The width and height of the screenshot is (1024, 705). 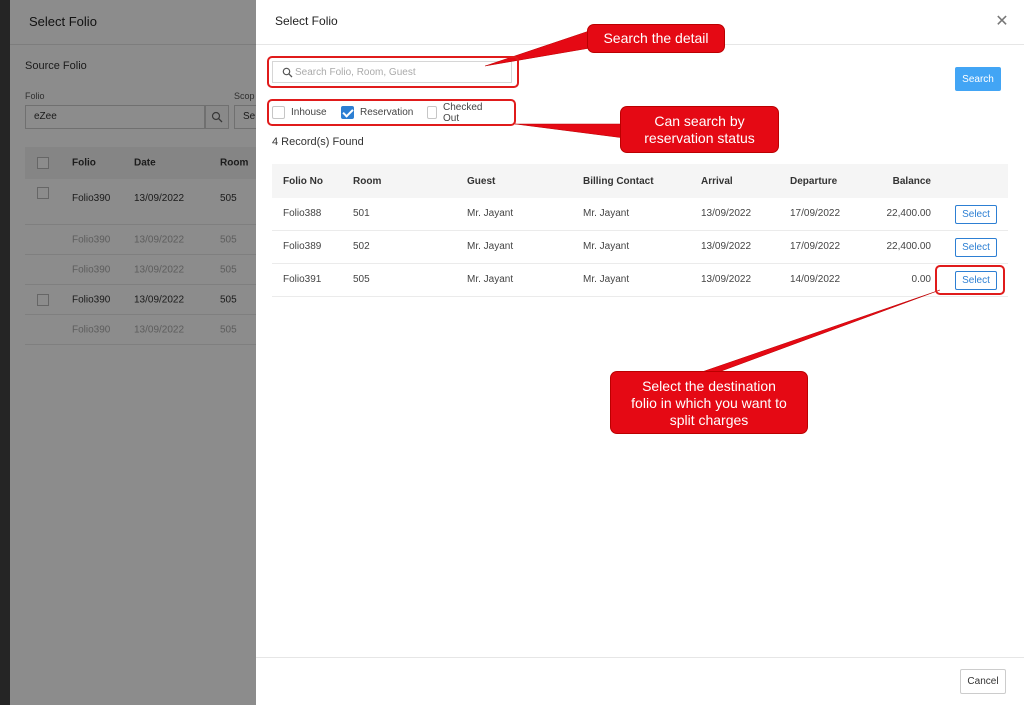 What do you see at coordinates (569, 131) in the screenshot?
I see `arrow-reservation-status` at bounding box center [569, 131].